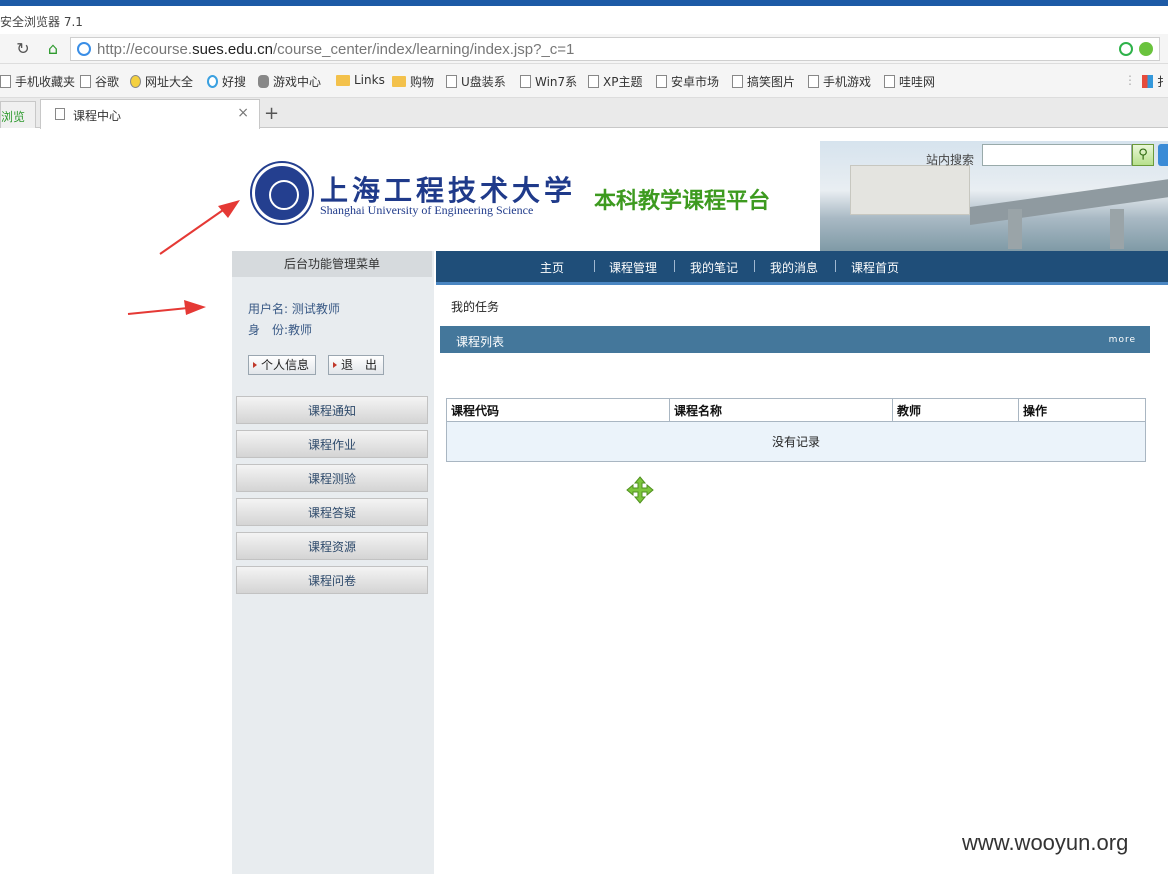 This screenshot has width=1168, height=874. Describe the element at coordinates (289, 81) in the screenshot. I see `bookmark-item: 游戏中心` at that location.